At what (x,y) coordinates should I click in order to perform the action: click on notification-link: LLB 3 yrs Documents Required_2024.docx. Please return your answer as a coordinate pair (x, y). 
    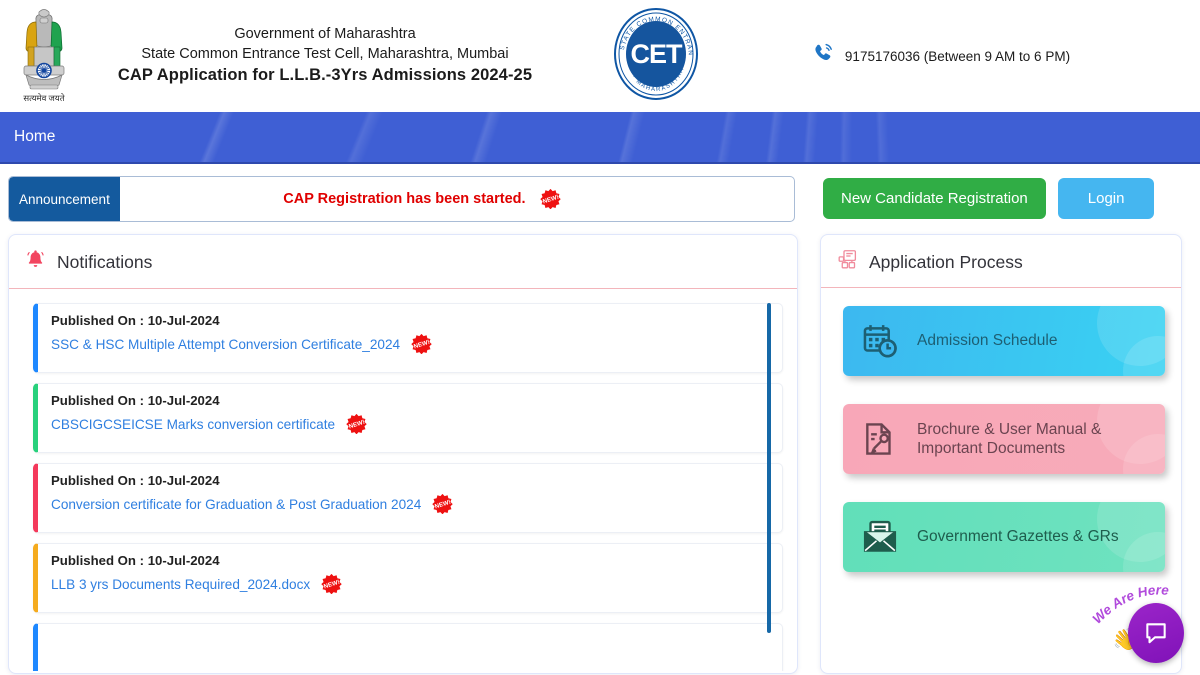
    Looking at the image, I should click on (180, 584).